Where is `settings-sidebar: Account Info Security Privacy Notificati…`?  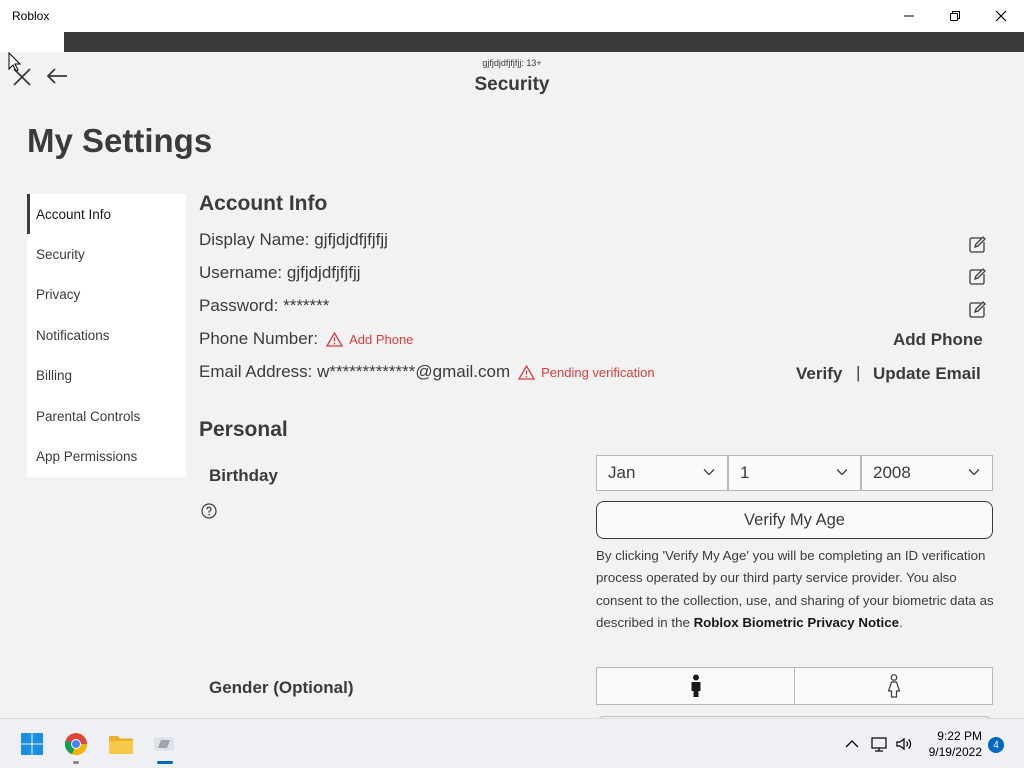
settings-sidebar: Account Info Security Privacy Notificati… is located at coordinates (106, 335).